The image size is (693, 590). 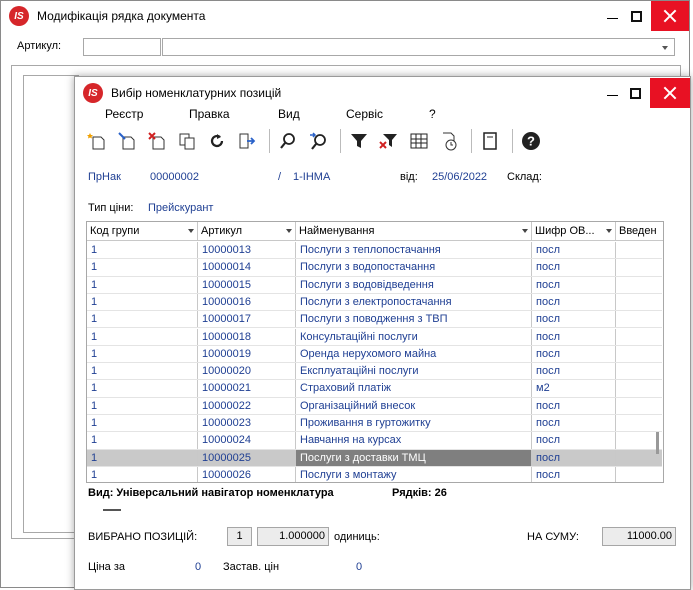 What do you see at coordinates (209, 114) in the screenshot?
I see `menu-pravka: Правка` at bounding box center [209, 114].